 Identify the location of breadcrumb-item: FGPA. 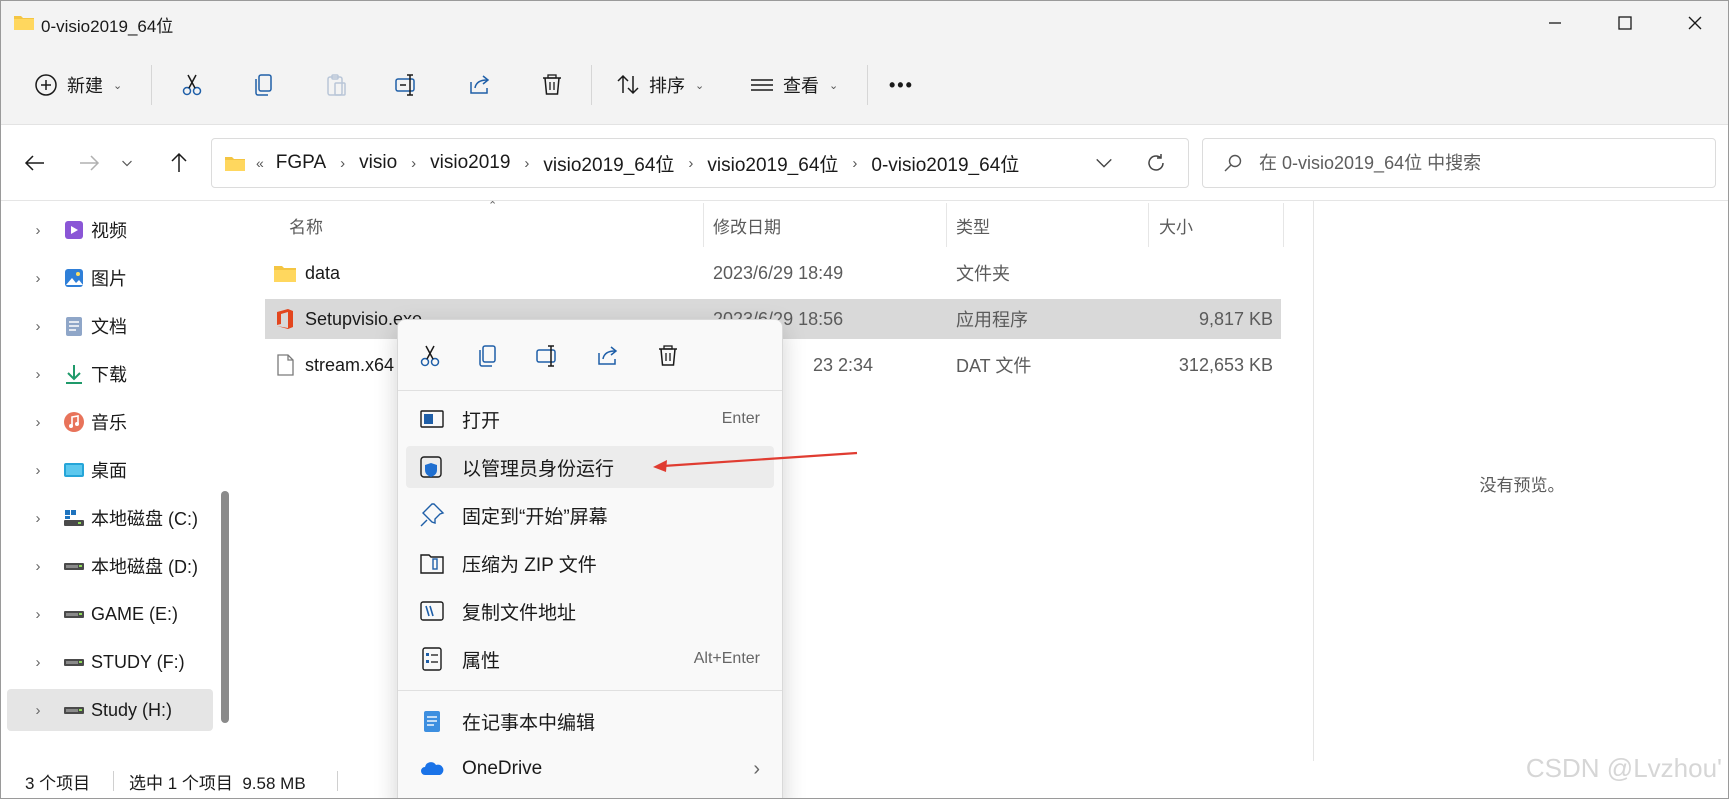
(301, 163).